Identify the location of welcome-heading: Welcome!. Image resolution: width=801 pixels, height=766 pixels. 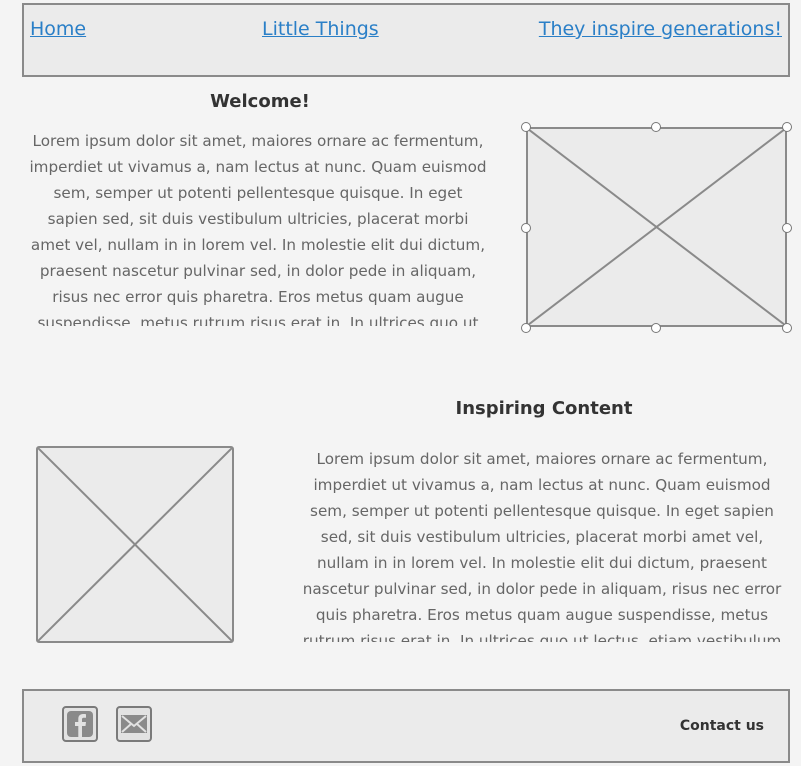
(260, 101).